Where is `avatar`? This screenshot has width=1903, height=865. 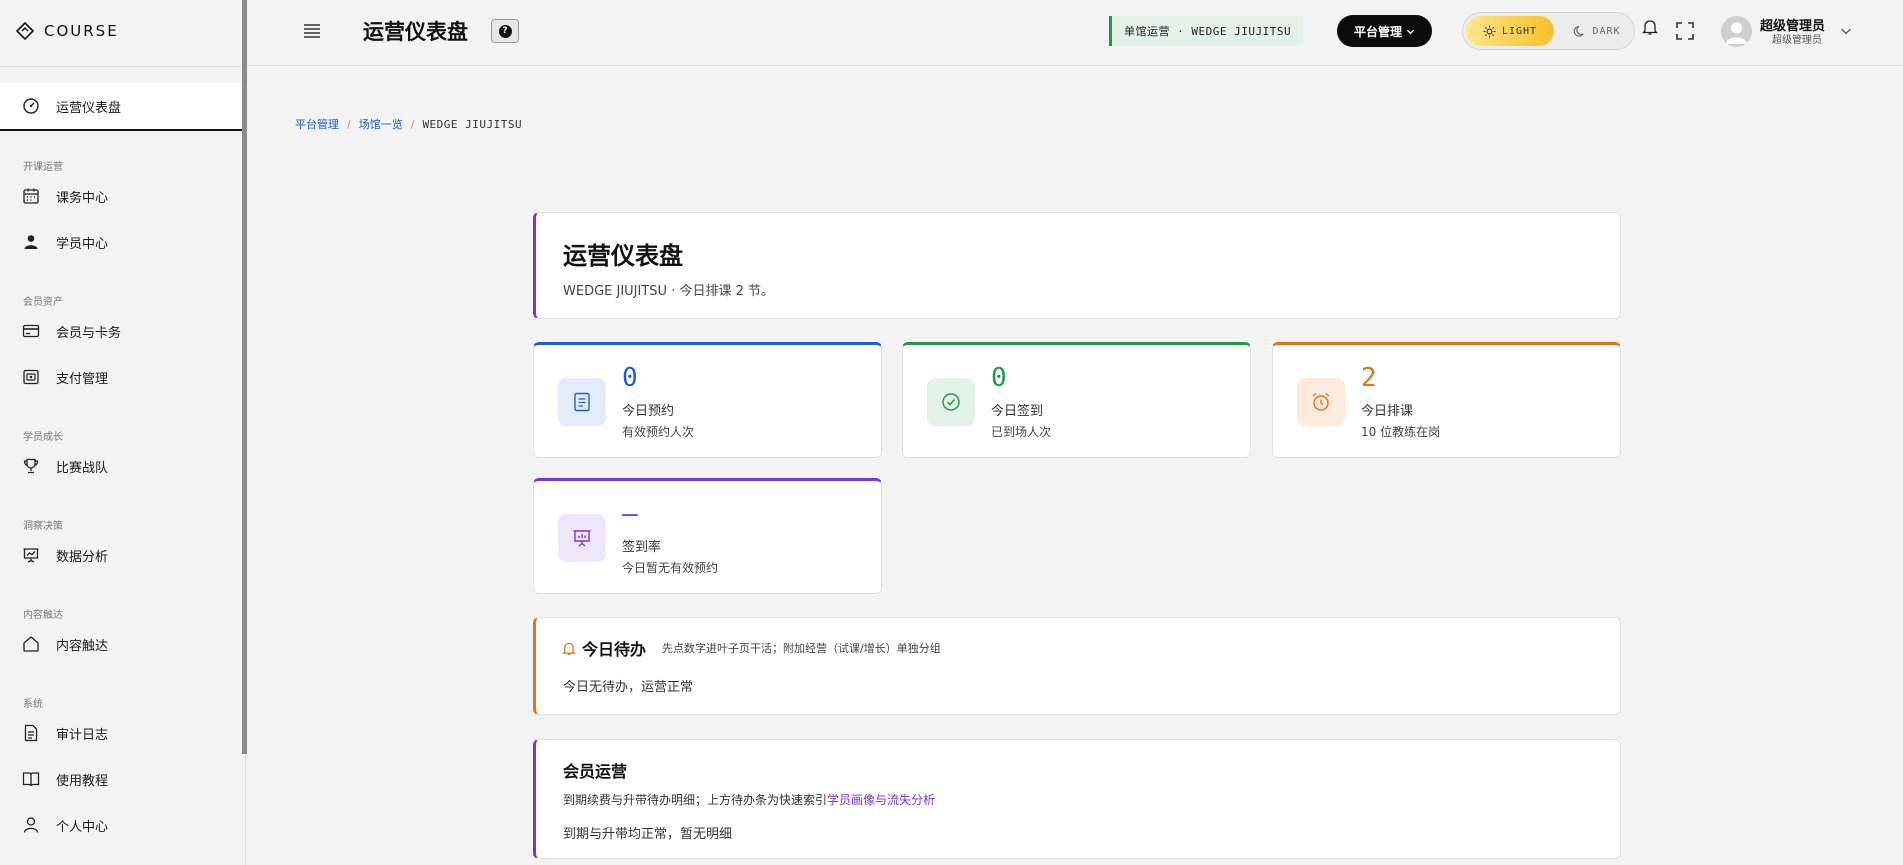 avatar is located at coordinates (1736, 31).